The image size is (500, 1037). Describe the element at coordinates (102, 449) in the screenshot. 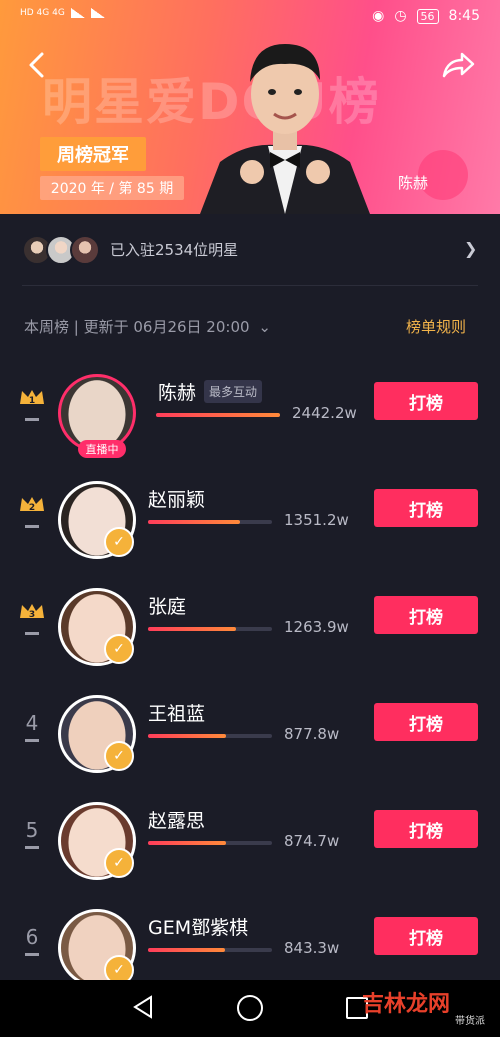

I see `live-badge: 直播中` at that location.